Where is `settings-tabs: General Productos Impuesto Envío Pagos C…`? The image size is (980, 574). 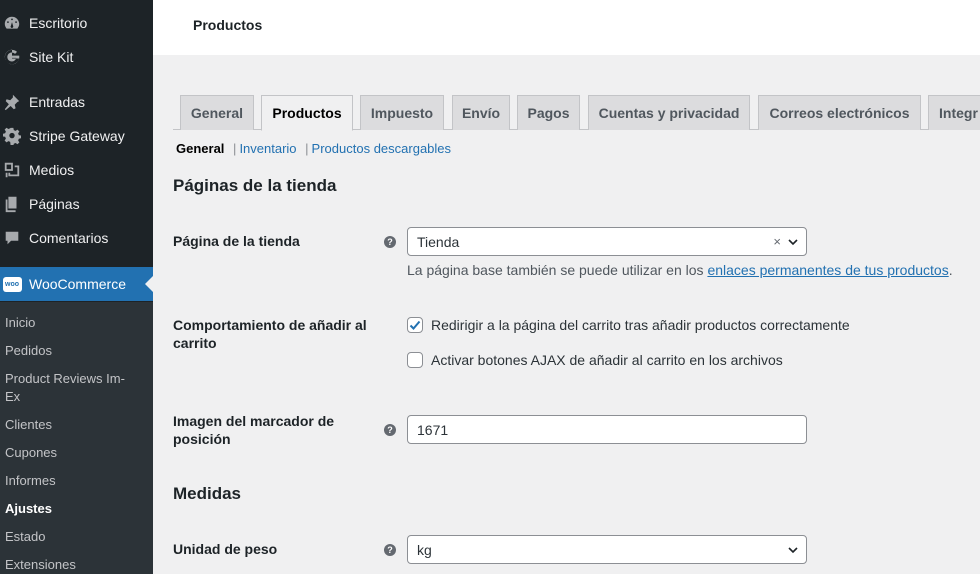
settings-tabs: General Productos Impuesto Envío Pagos C… is located at coordinates (580, 113).